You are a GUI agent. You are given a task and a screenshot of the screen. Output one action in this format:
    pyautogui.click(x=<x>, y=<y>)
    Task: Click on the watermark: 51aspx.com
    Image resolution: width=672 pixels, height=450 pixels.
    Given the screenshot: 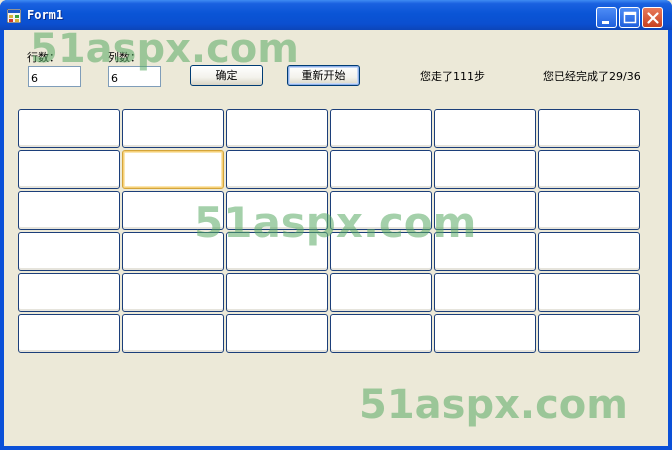 What is the action you would take?
    pyautogui.click(x=493, y=405)
    